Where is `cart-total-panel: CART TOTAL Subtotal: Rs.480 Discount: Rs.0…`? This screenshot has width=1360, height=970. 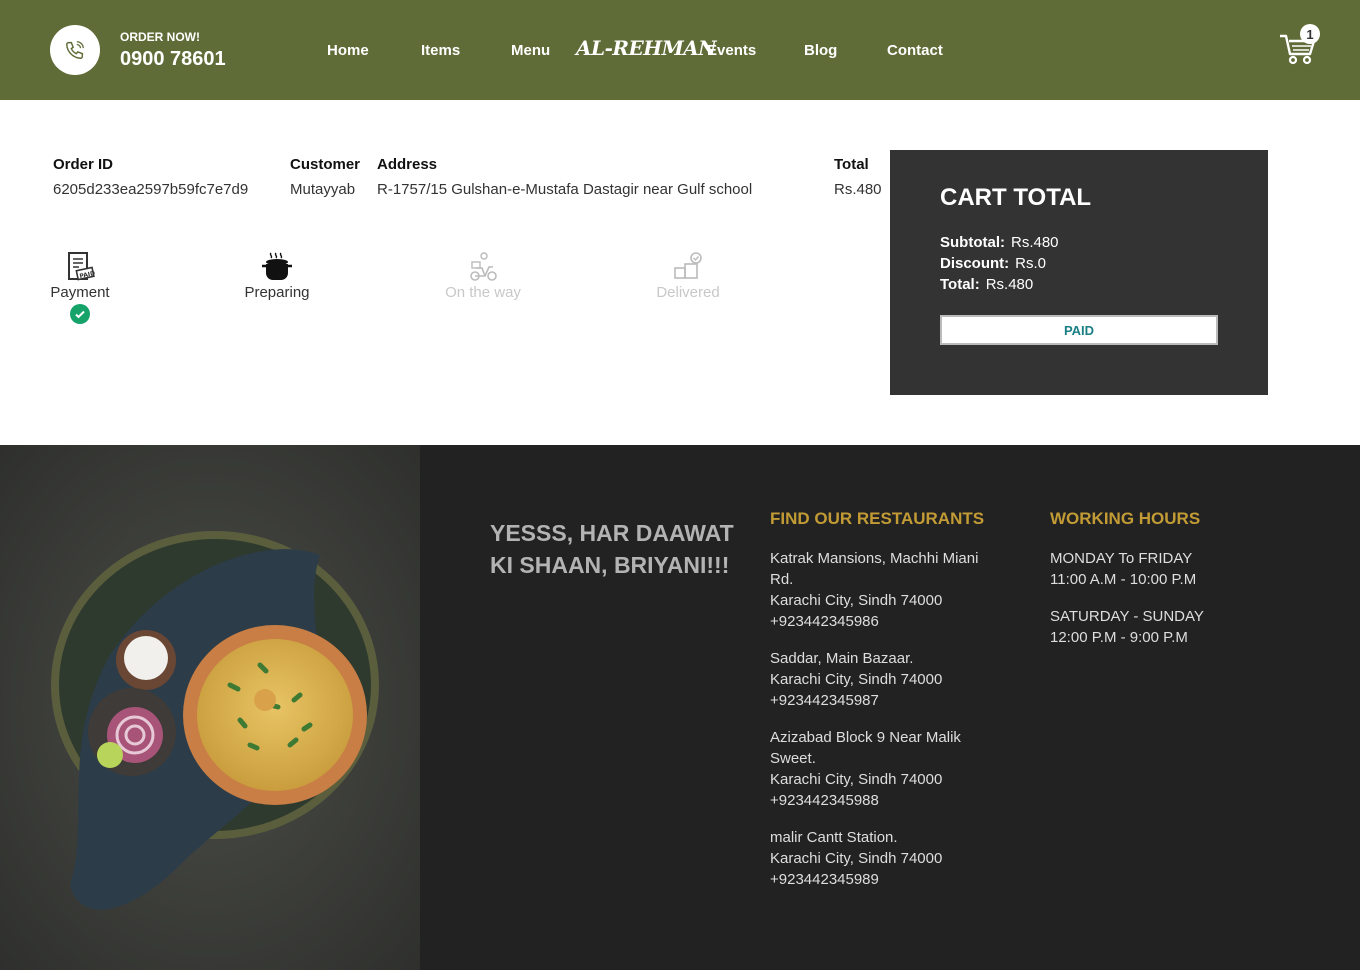
cart-total-panel: CART TOTAL Subtotal: Rs.480 Discount: Rs.0… is located at coordinates (1079, 272).